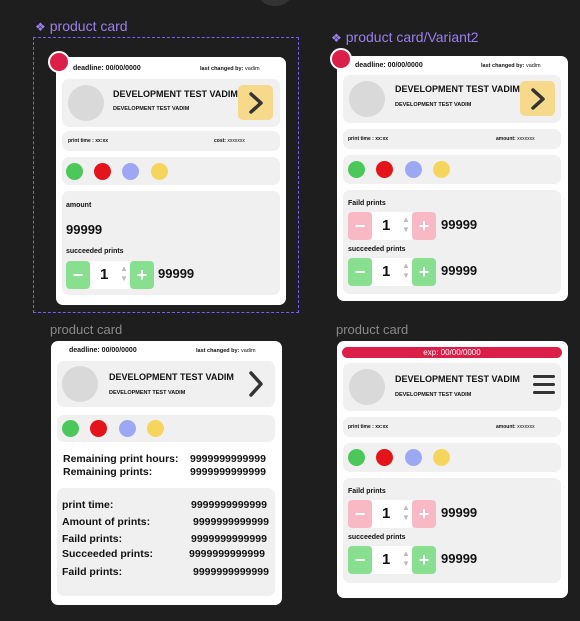  I want to click on frame-label-card3: product card, so click(86, 329).